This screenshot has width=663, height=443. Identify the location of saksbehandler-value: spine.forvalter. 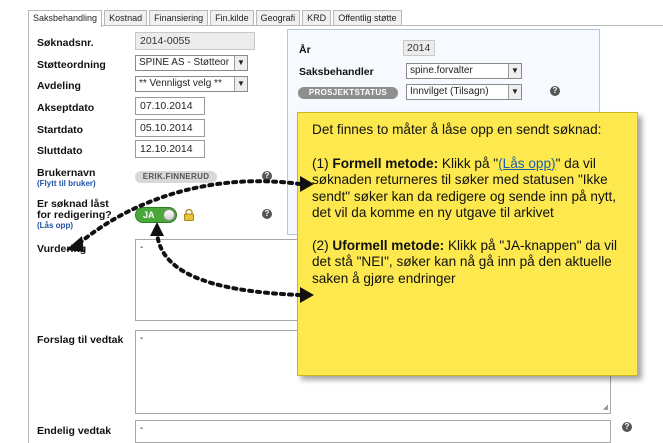
(441, 70).